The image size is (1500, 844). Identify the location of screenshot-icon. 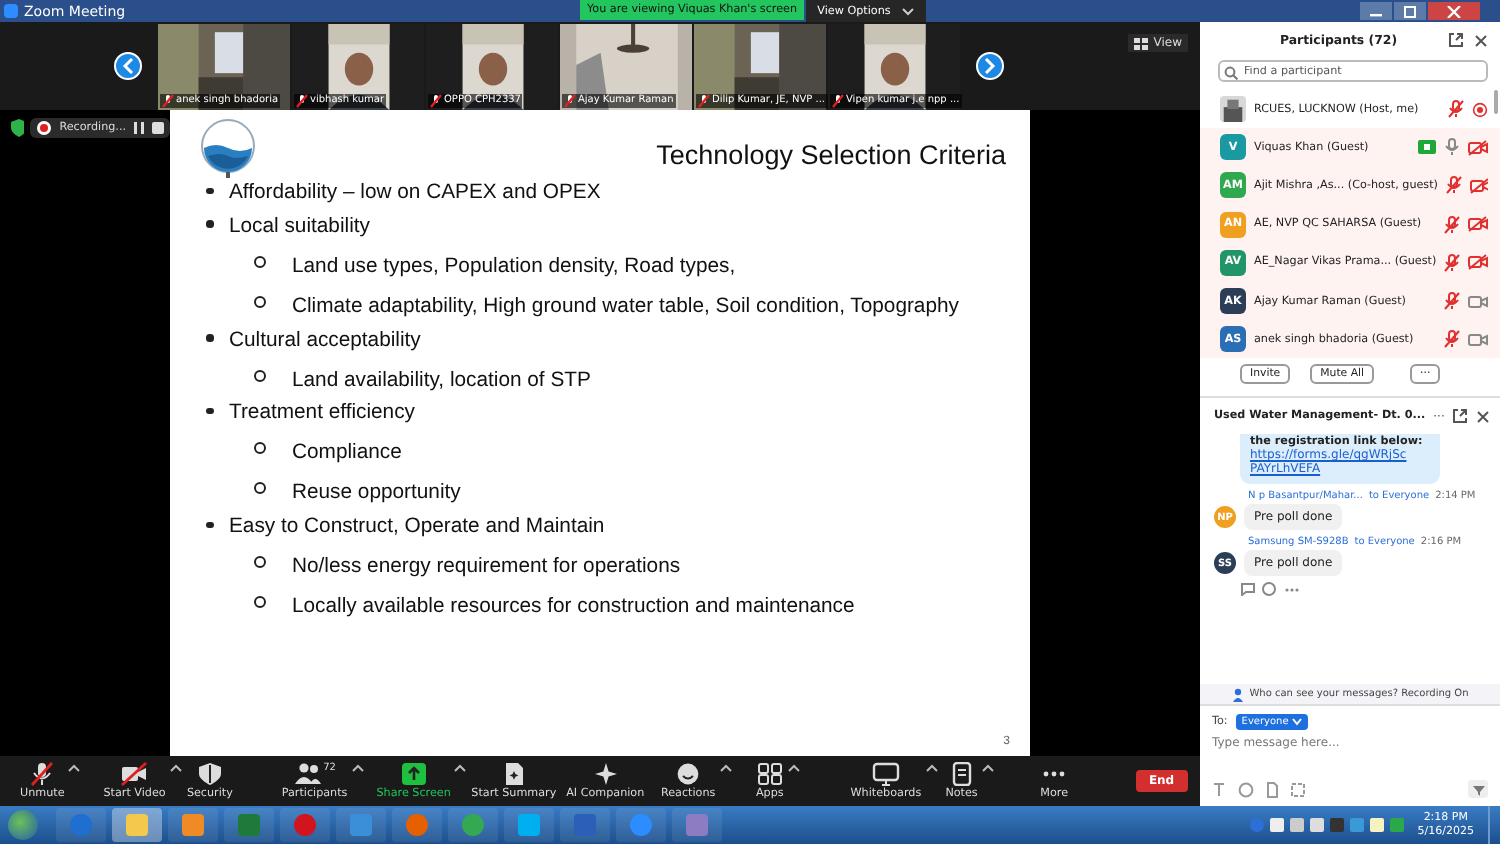
(1298, 789).